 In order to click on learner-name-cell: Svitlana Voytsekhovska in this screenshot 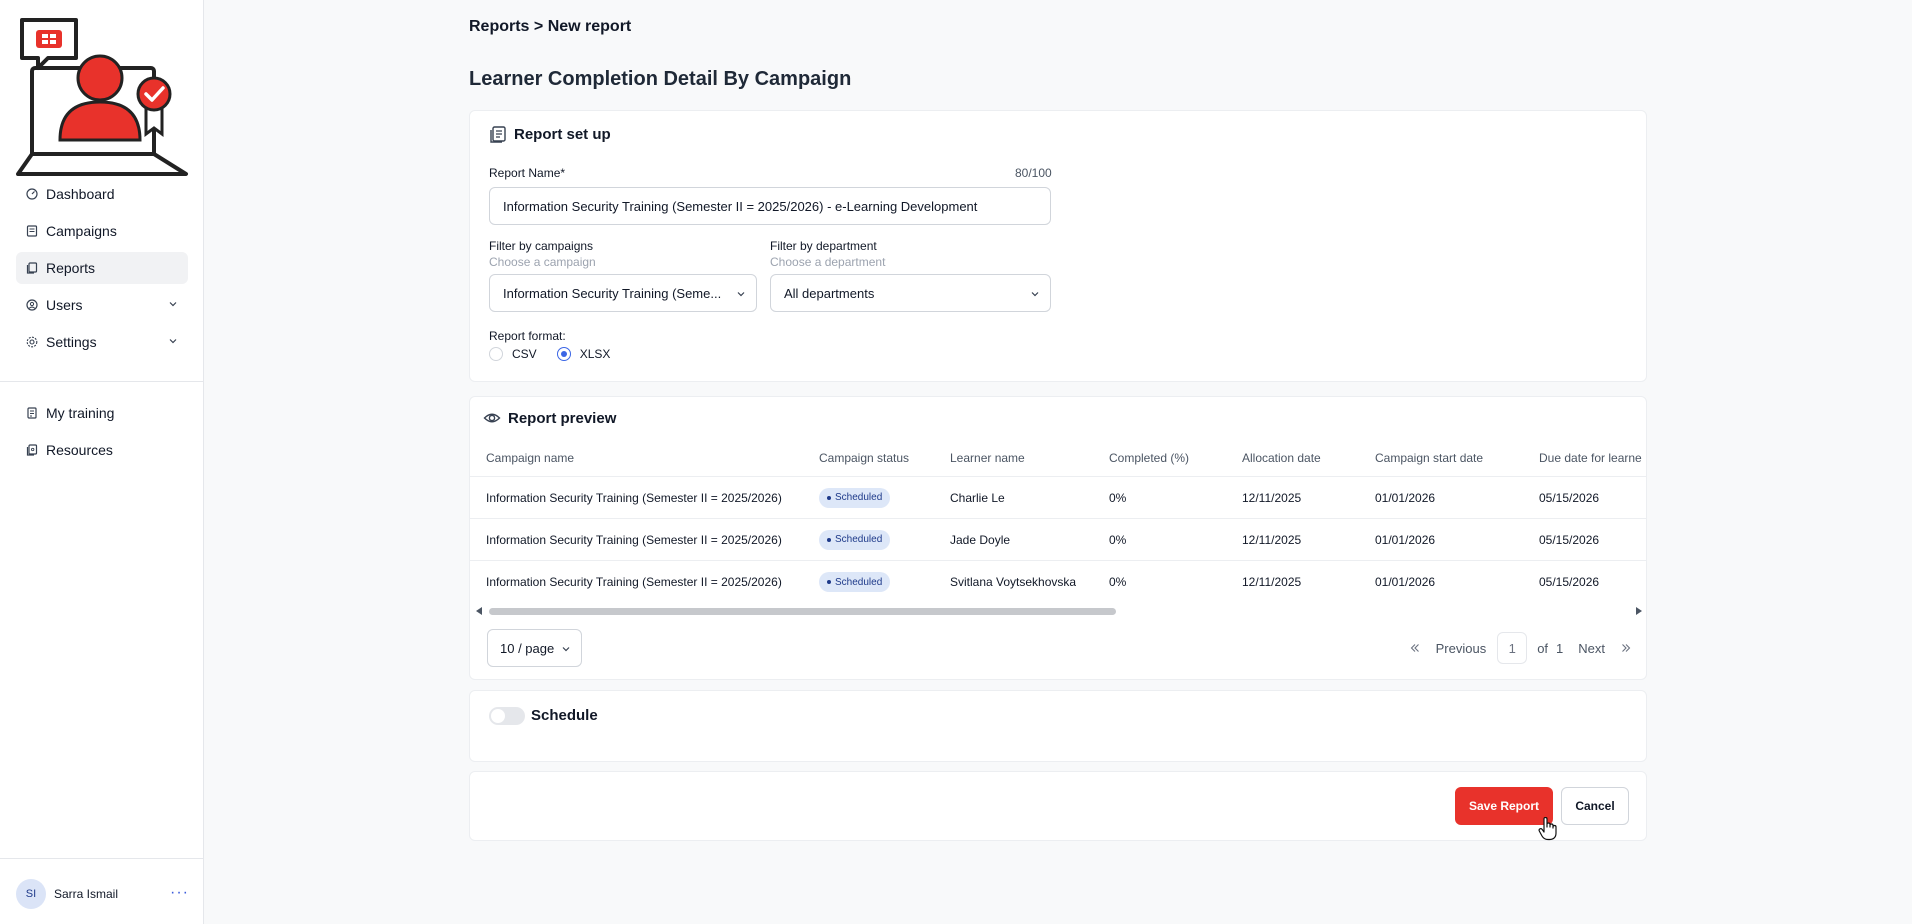, I will do `click(1013, 582)`.